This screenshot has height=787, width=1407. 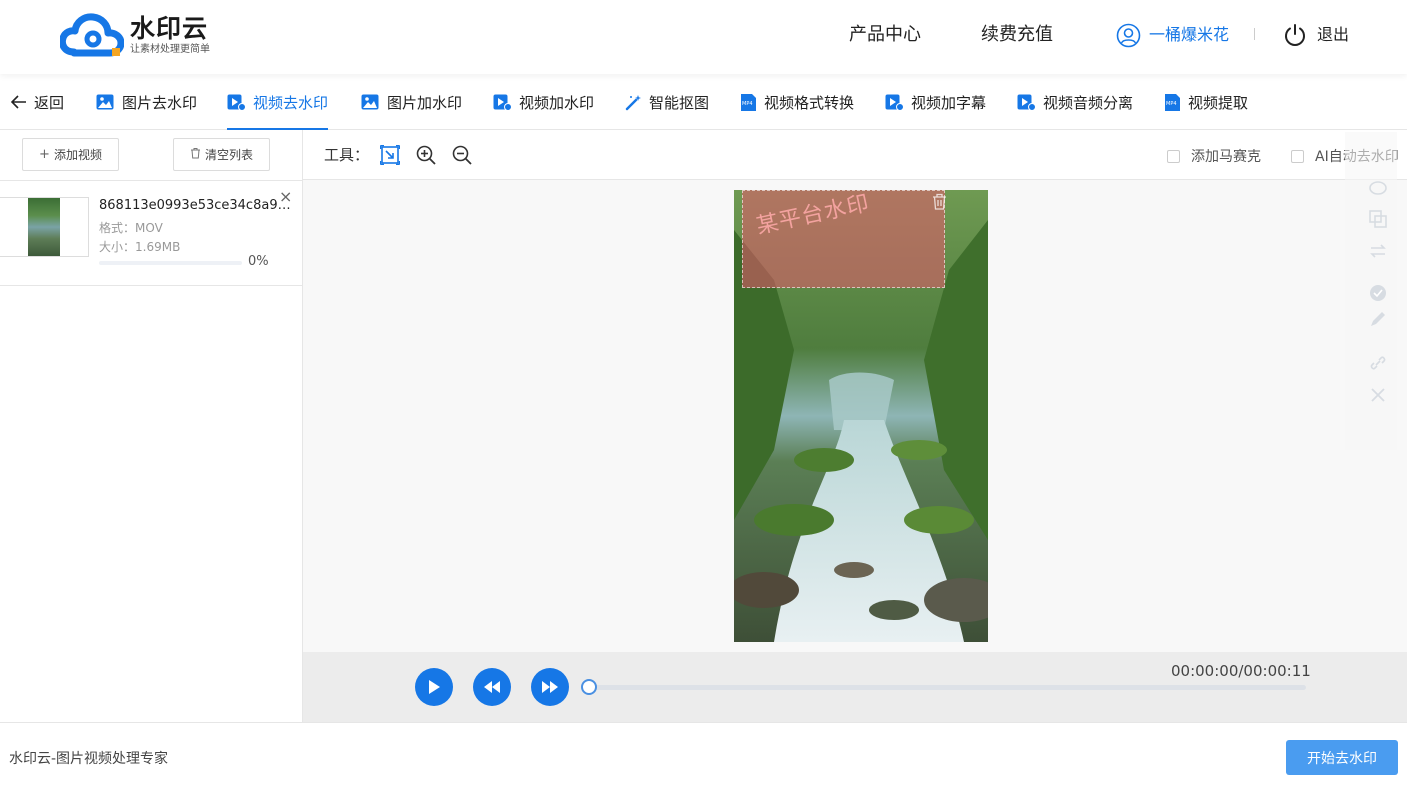 I want to click on add-video-button: + 添加视频, so click(x=70, y=154).